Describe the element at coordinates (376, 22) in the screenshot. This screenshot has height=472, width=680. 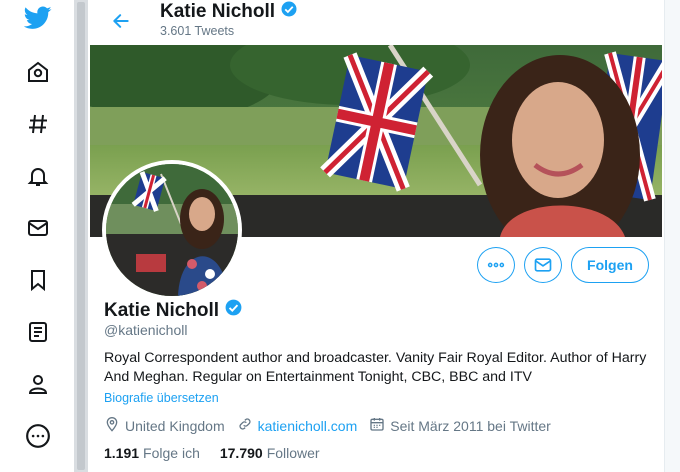
I see `profile-header-bar: Katie Nicholl 3.601 Tweets` at that location.